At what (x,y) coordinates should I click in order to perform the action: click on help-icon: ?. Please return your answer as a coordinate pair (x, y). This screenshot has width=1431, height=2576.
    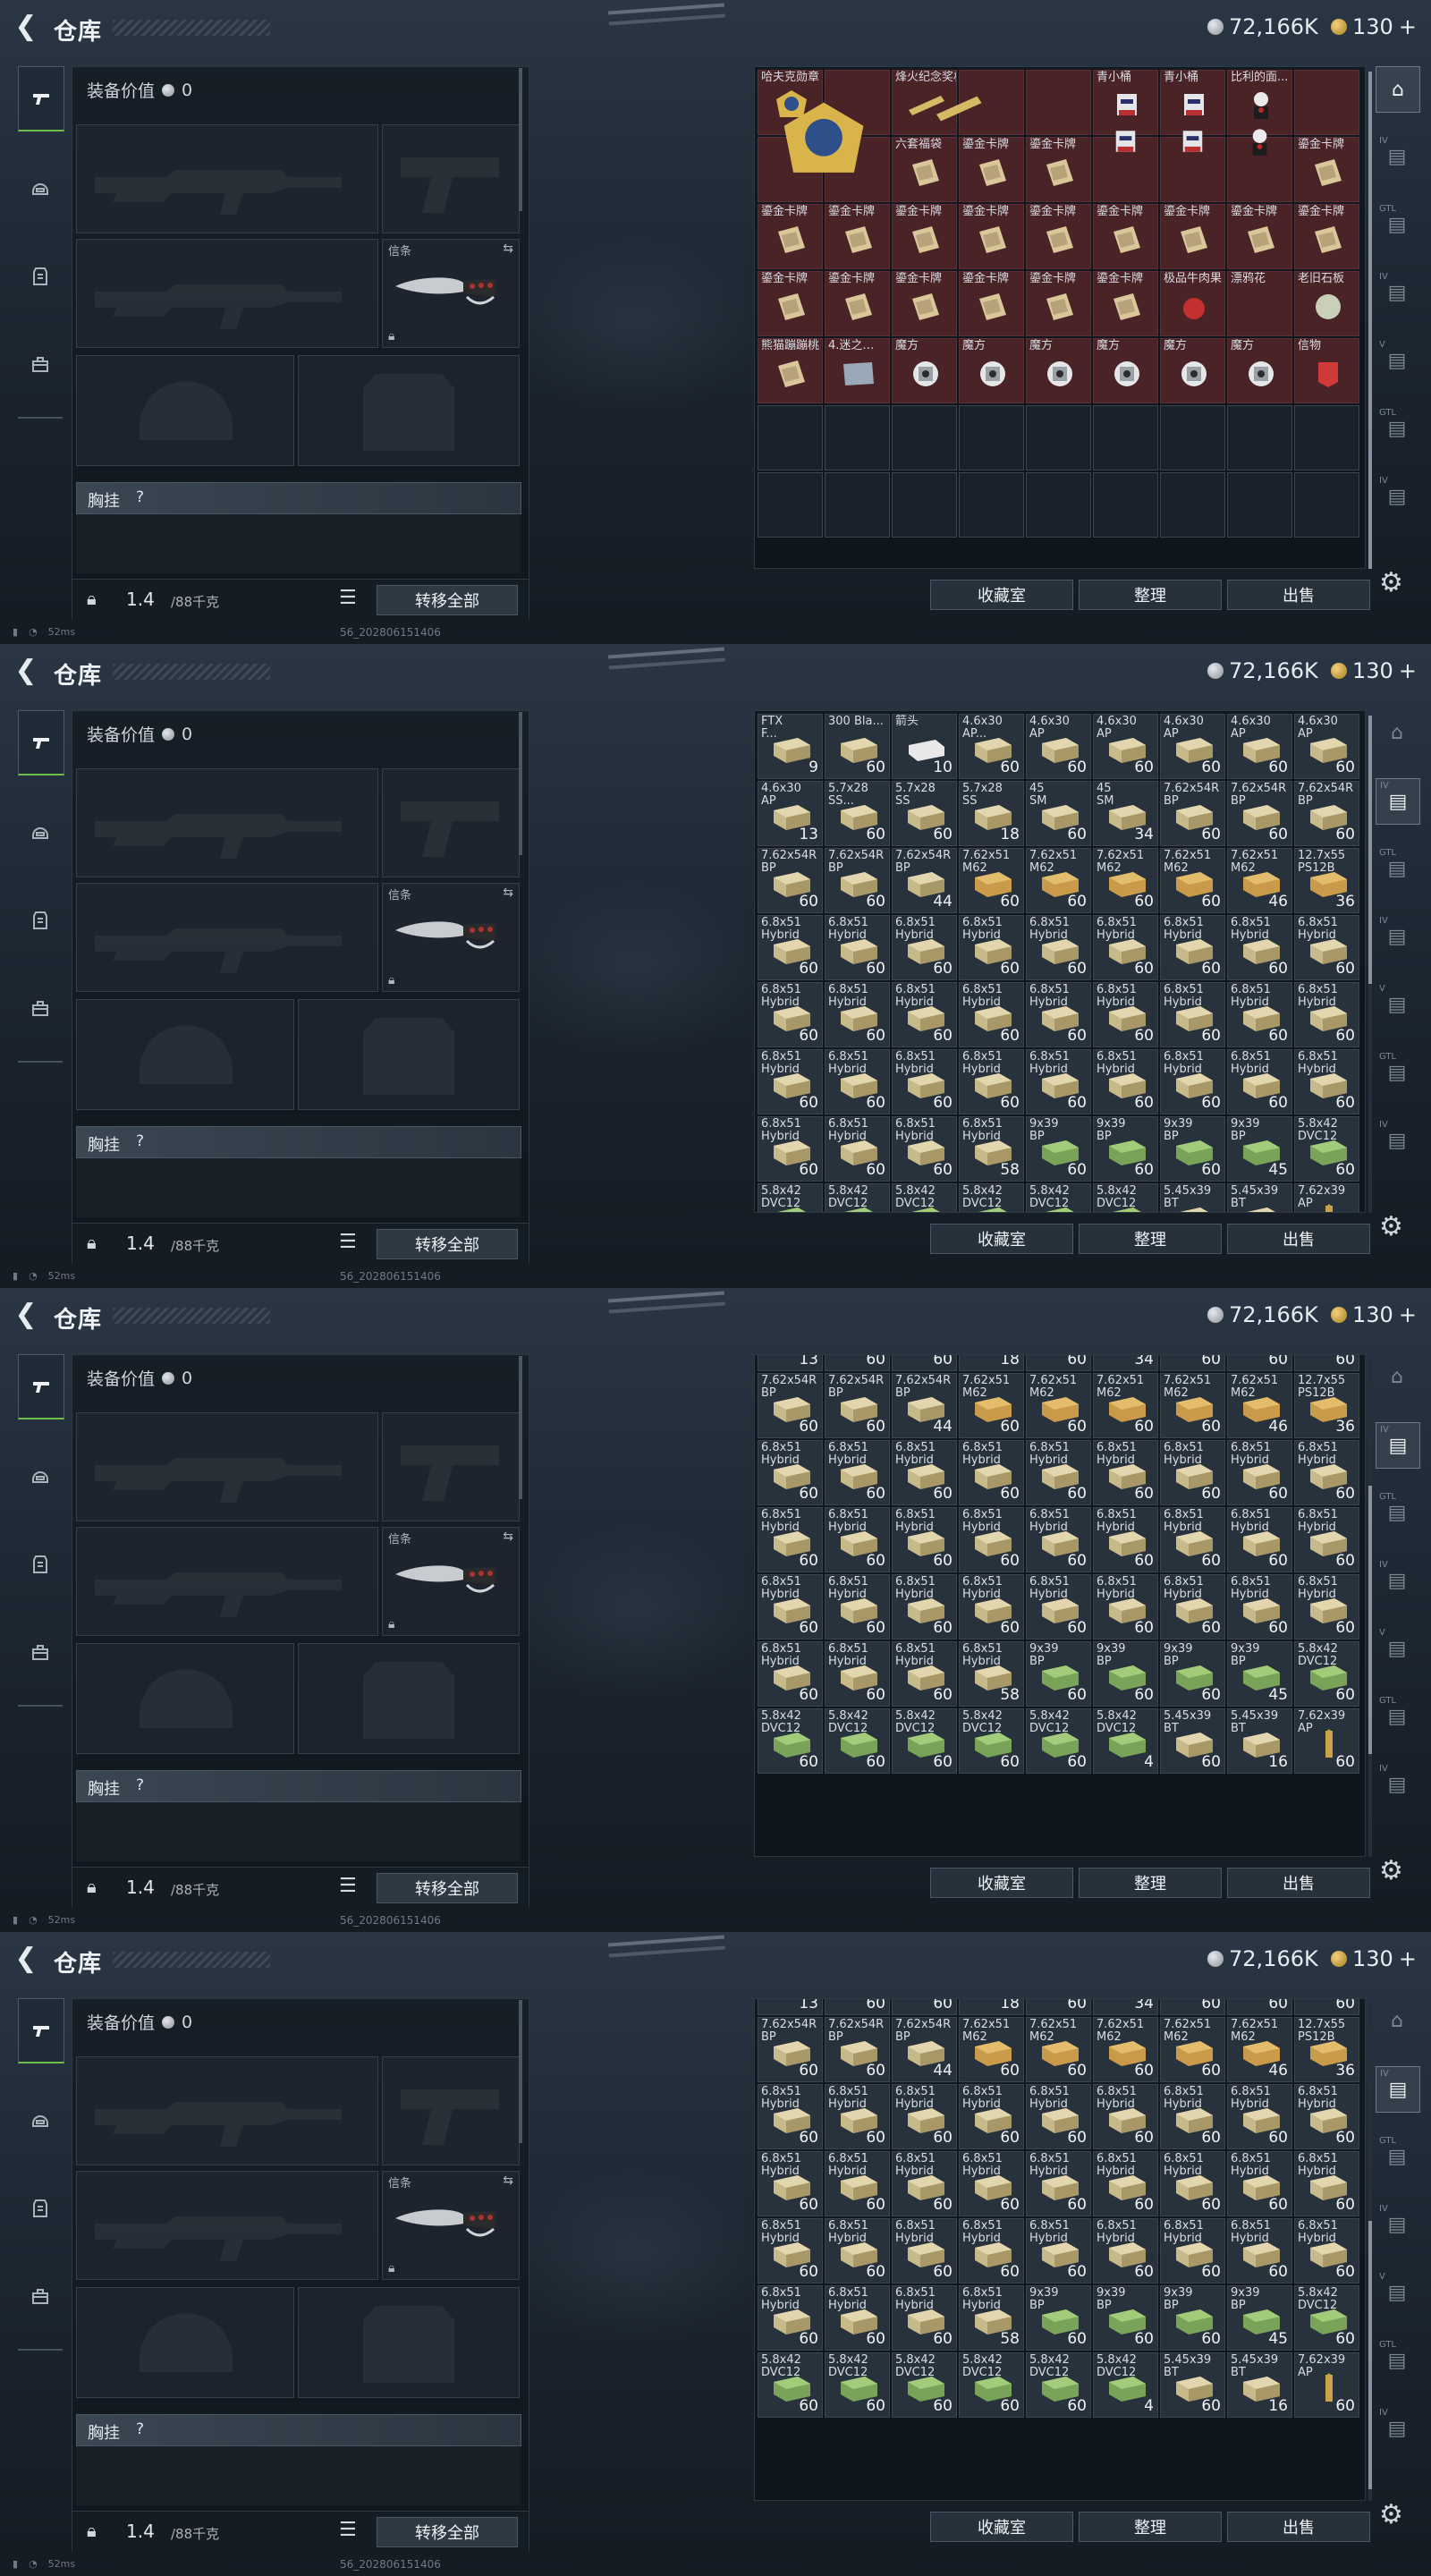
    Looking at the image, I should click on (140, 2429).